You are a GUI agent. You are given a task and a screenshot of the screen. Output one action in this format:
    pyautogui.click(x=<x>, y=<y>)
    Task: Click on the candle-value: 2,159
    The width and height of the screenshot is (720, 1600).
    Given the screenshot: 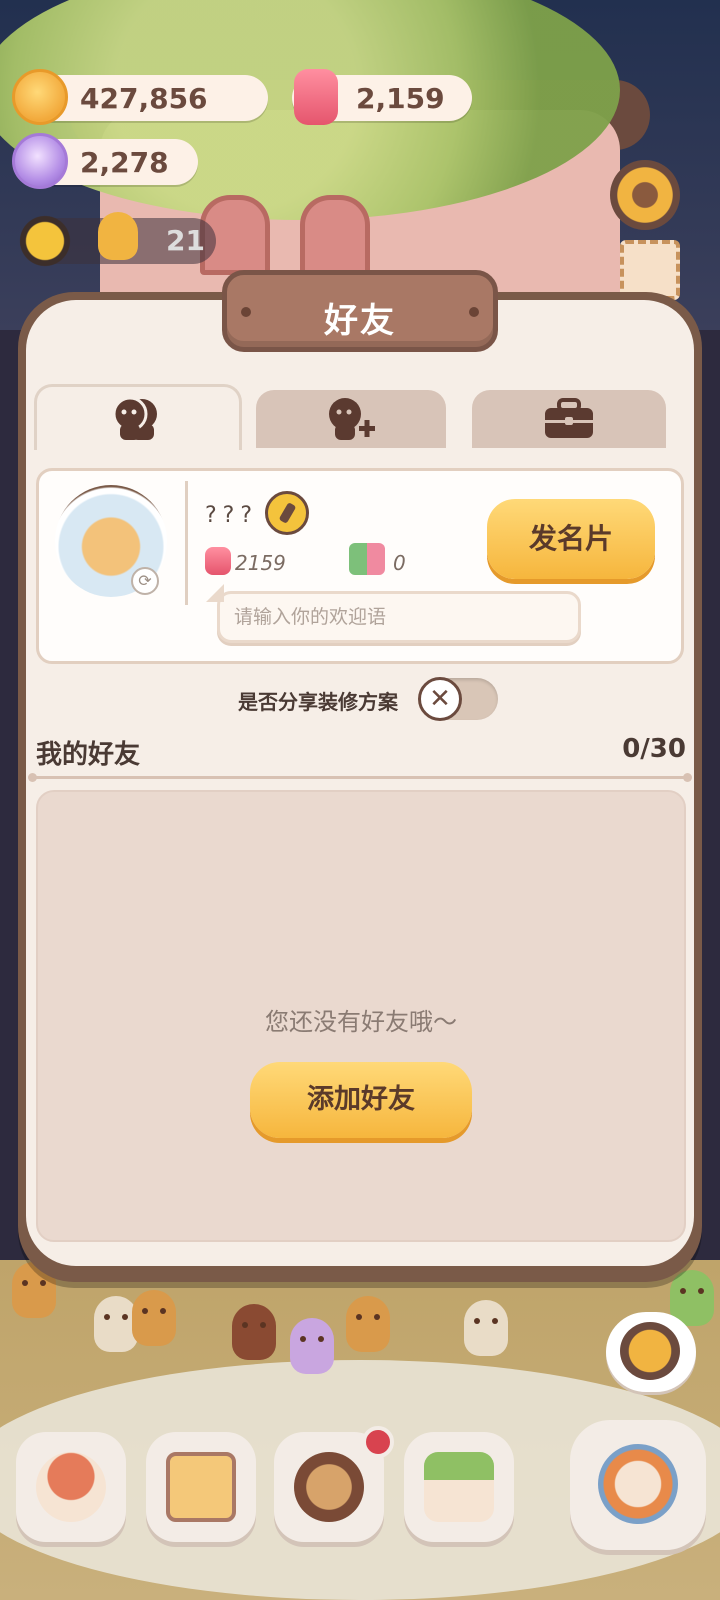 What is the action you would take?
    pyautogui.click(x=400, y=98)
    